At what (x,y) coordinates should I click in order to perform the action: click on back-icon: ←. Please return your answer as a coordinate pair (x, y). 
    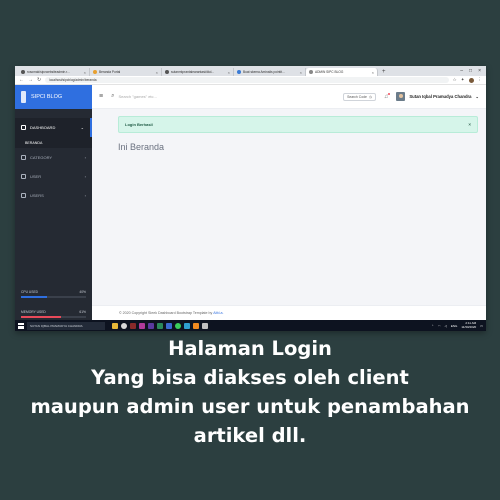
    Looking at the image, I should click on (21, 80).